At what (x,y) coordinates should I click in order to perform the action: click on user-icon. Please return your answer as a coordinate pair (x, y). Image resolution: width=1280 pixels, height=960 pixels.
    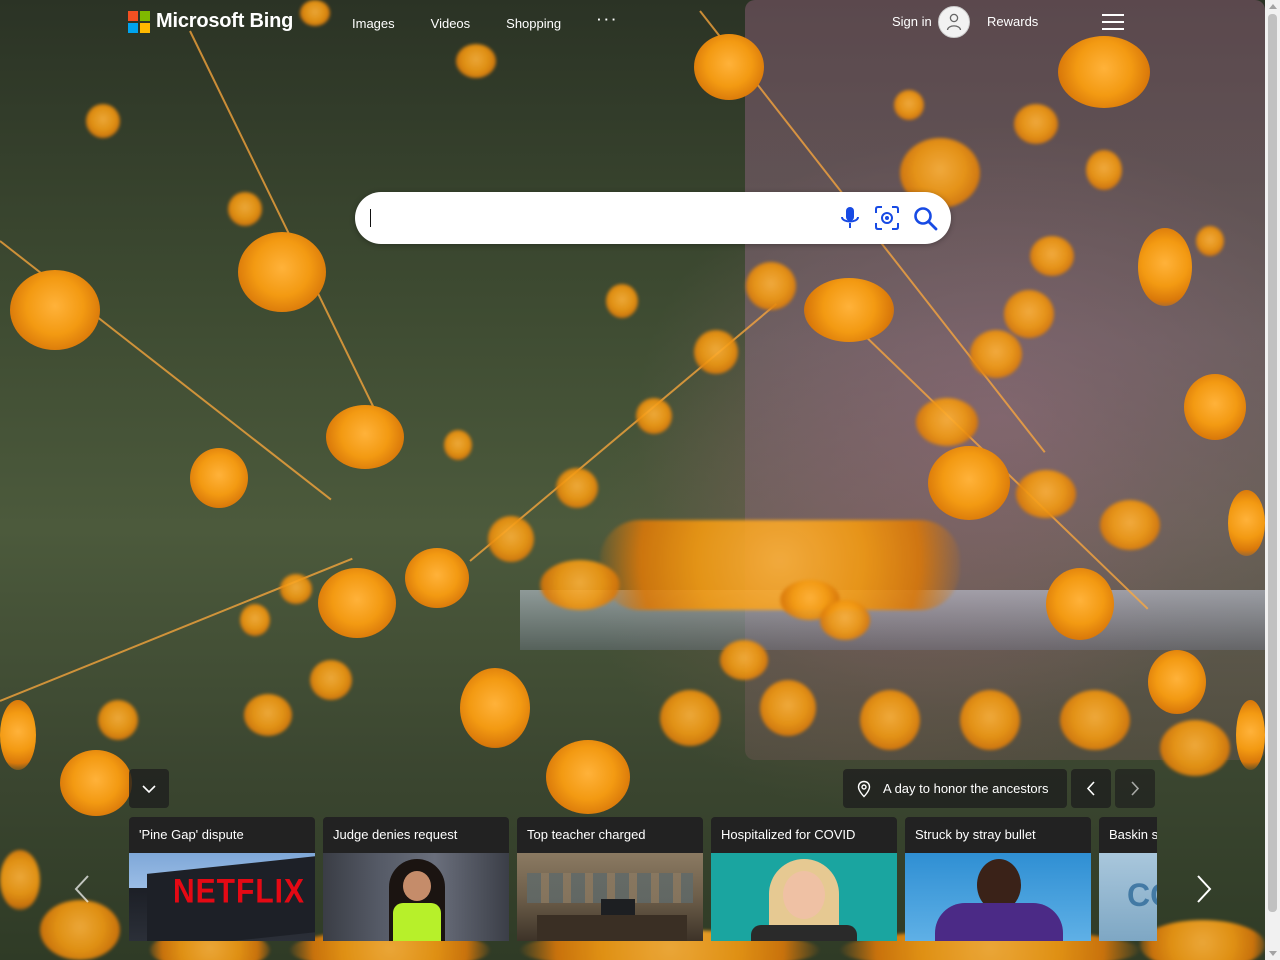
    Looking at the image, I should click on (954, 22).